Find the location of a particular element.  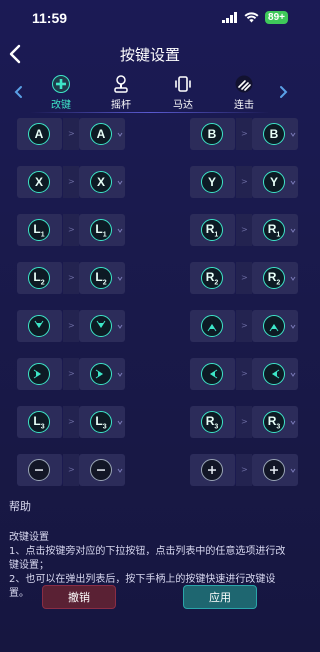

tab-label: 马达 is located at coordinates (183, 105).